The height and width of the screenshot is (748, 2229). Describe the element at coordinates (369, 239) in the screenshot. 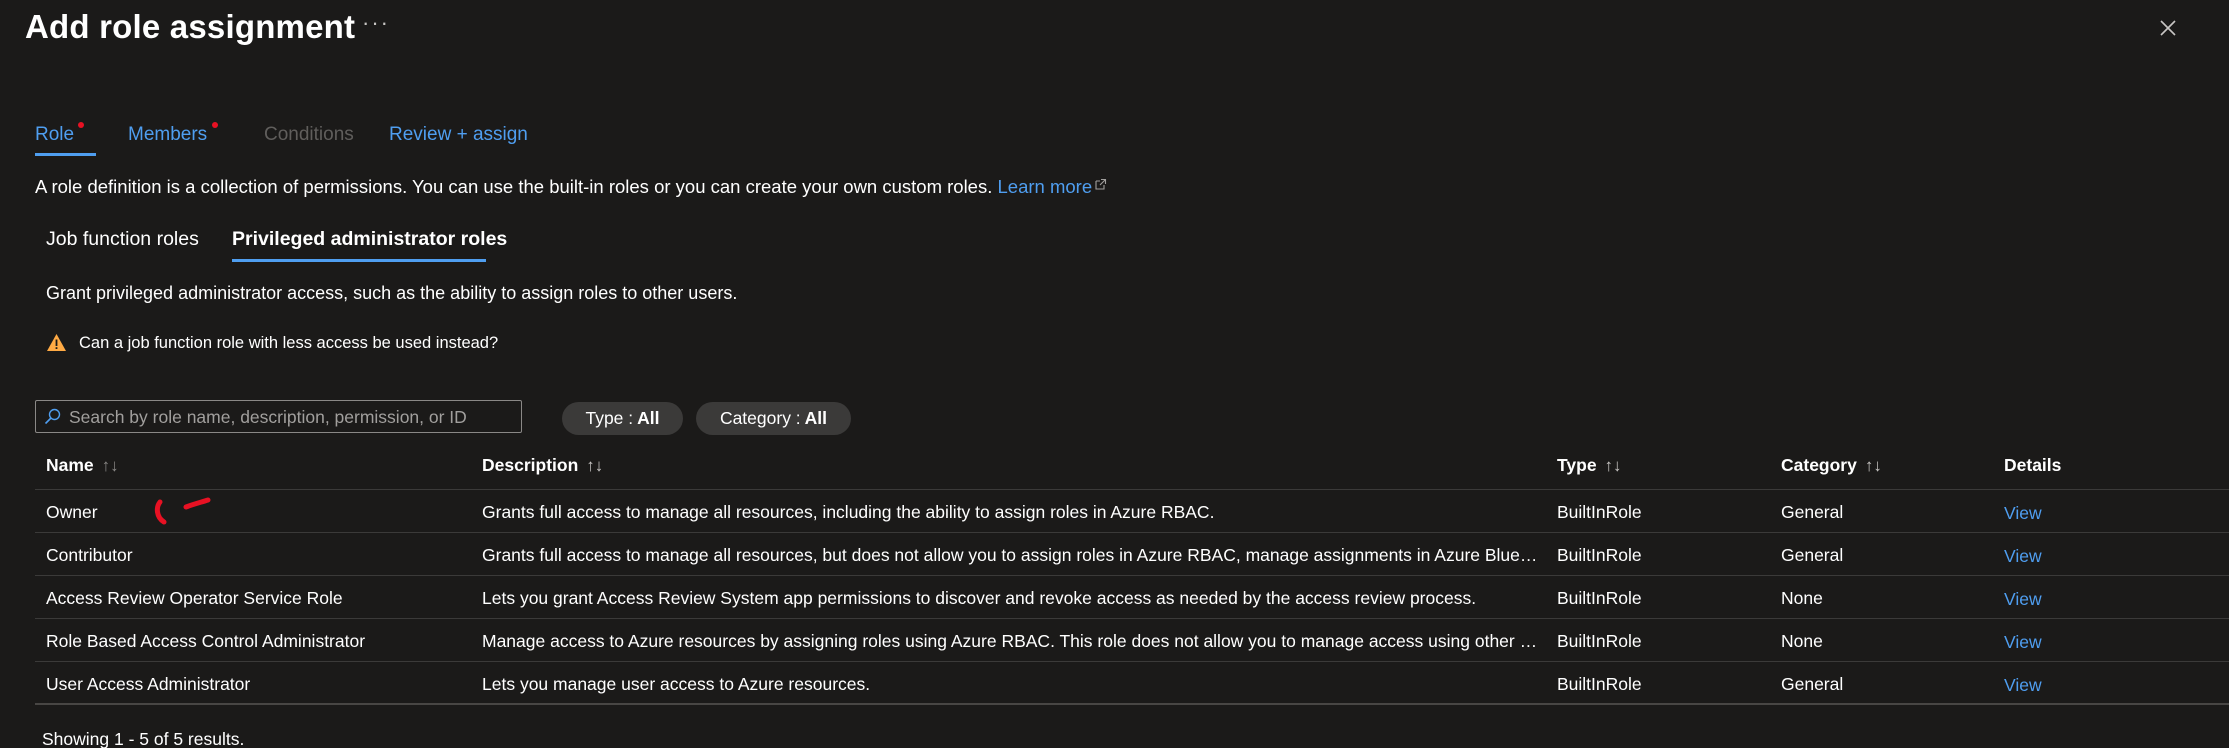

I see `tab-privileged-administrator-roles: Privileged administrator roles` at that location.